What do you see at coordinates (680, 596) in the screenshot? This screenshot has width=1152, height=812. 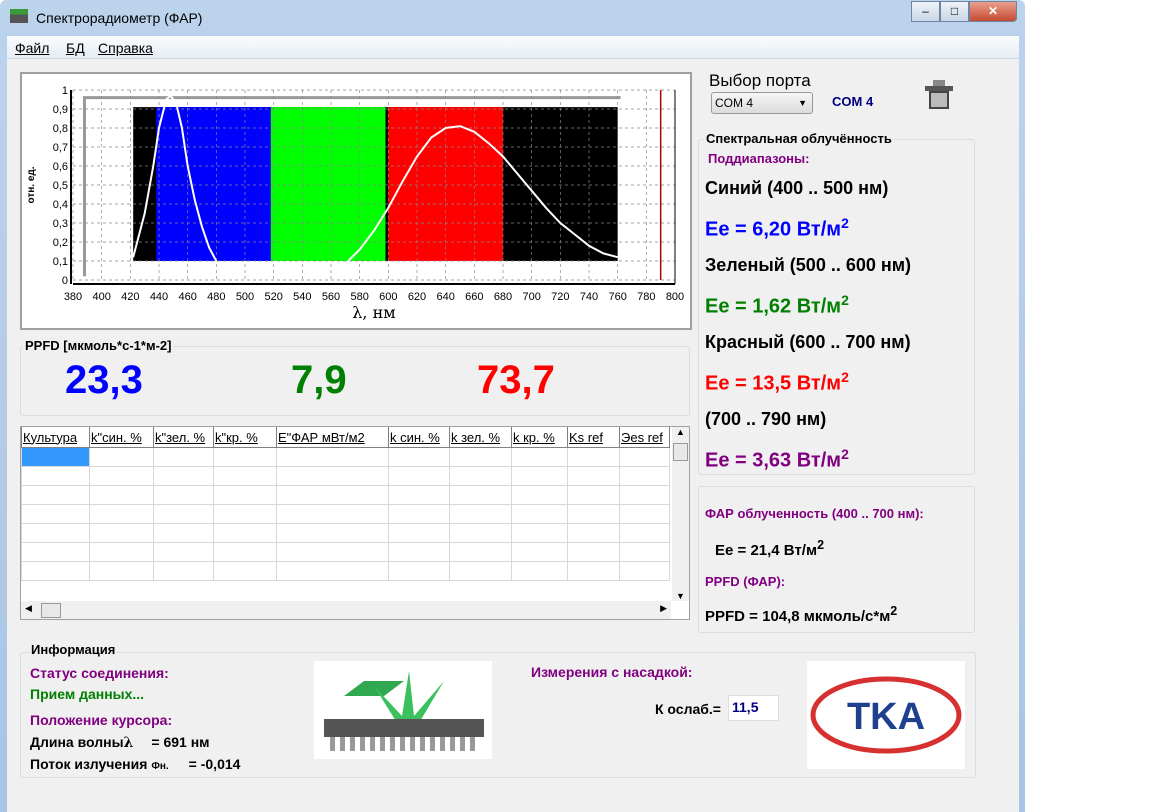 I see `scroll-down-icon: ▼` at bounding box center [680, 596].